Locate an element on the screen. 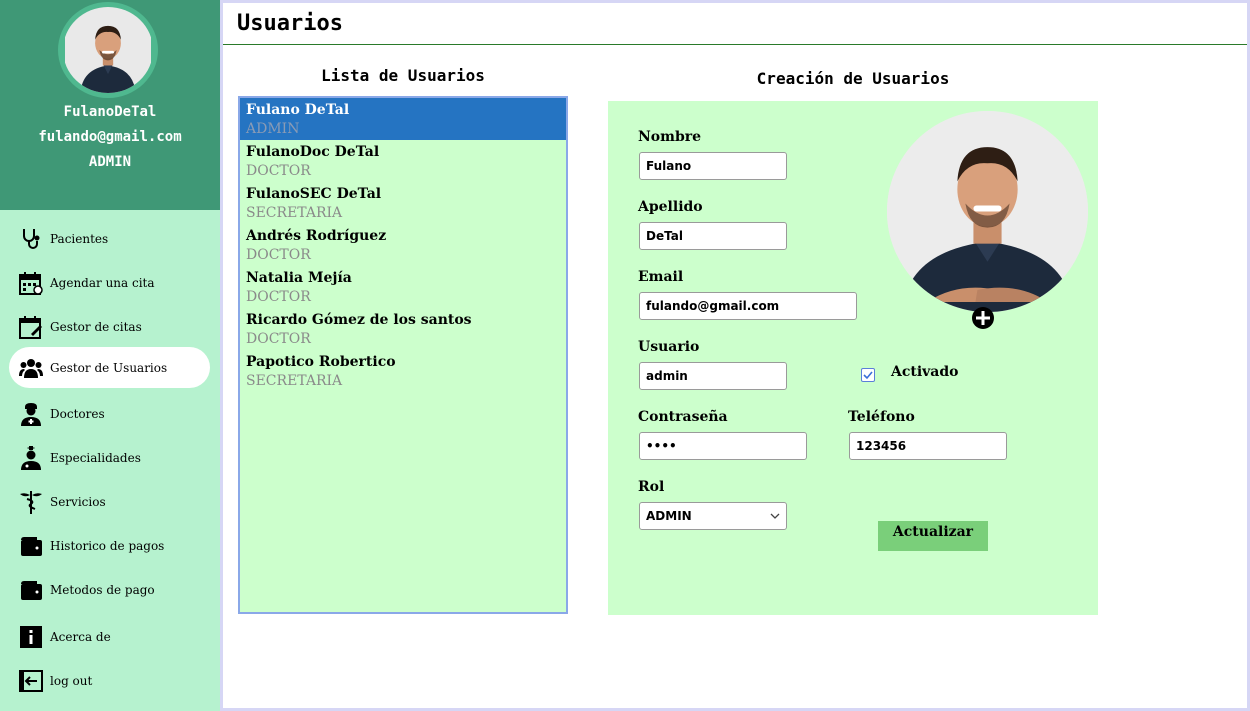 This screenshot has height=711, width=1250. telefono-field: 123456 is located at coordinates (928, 446).